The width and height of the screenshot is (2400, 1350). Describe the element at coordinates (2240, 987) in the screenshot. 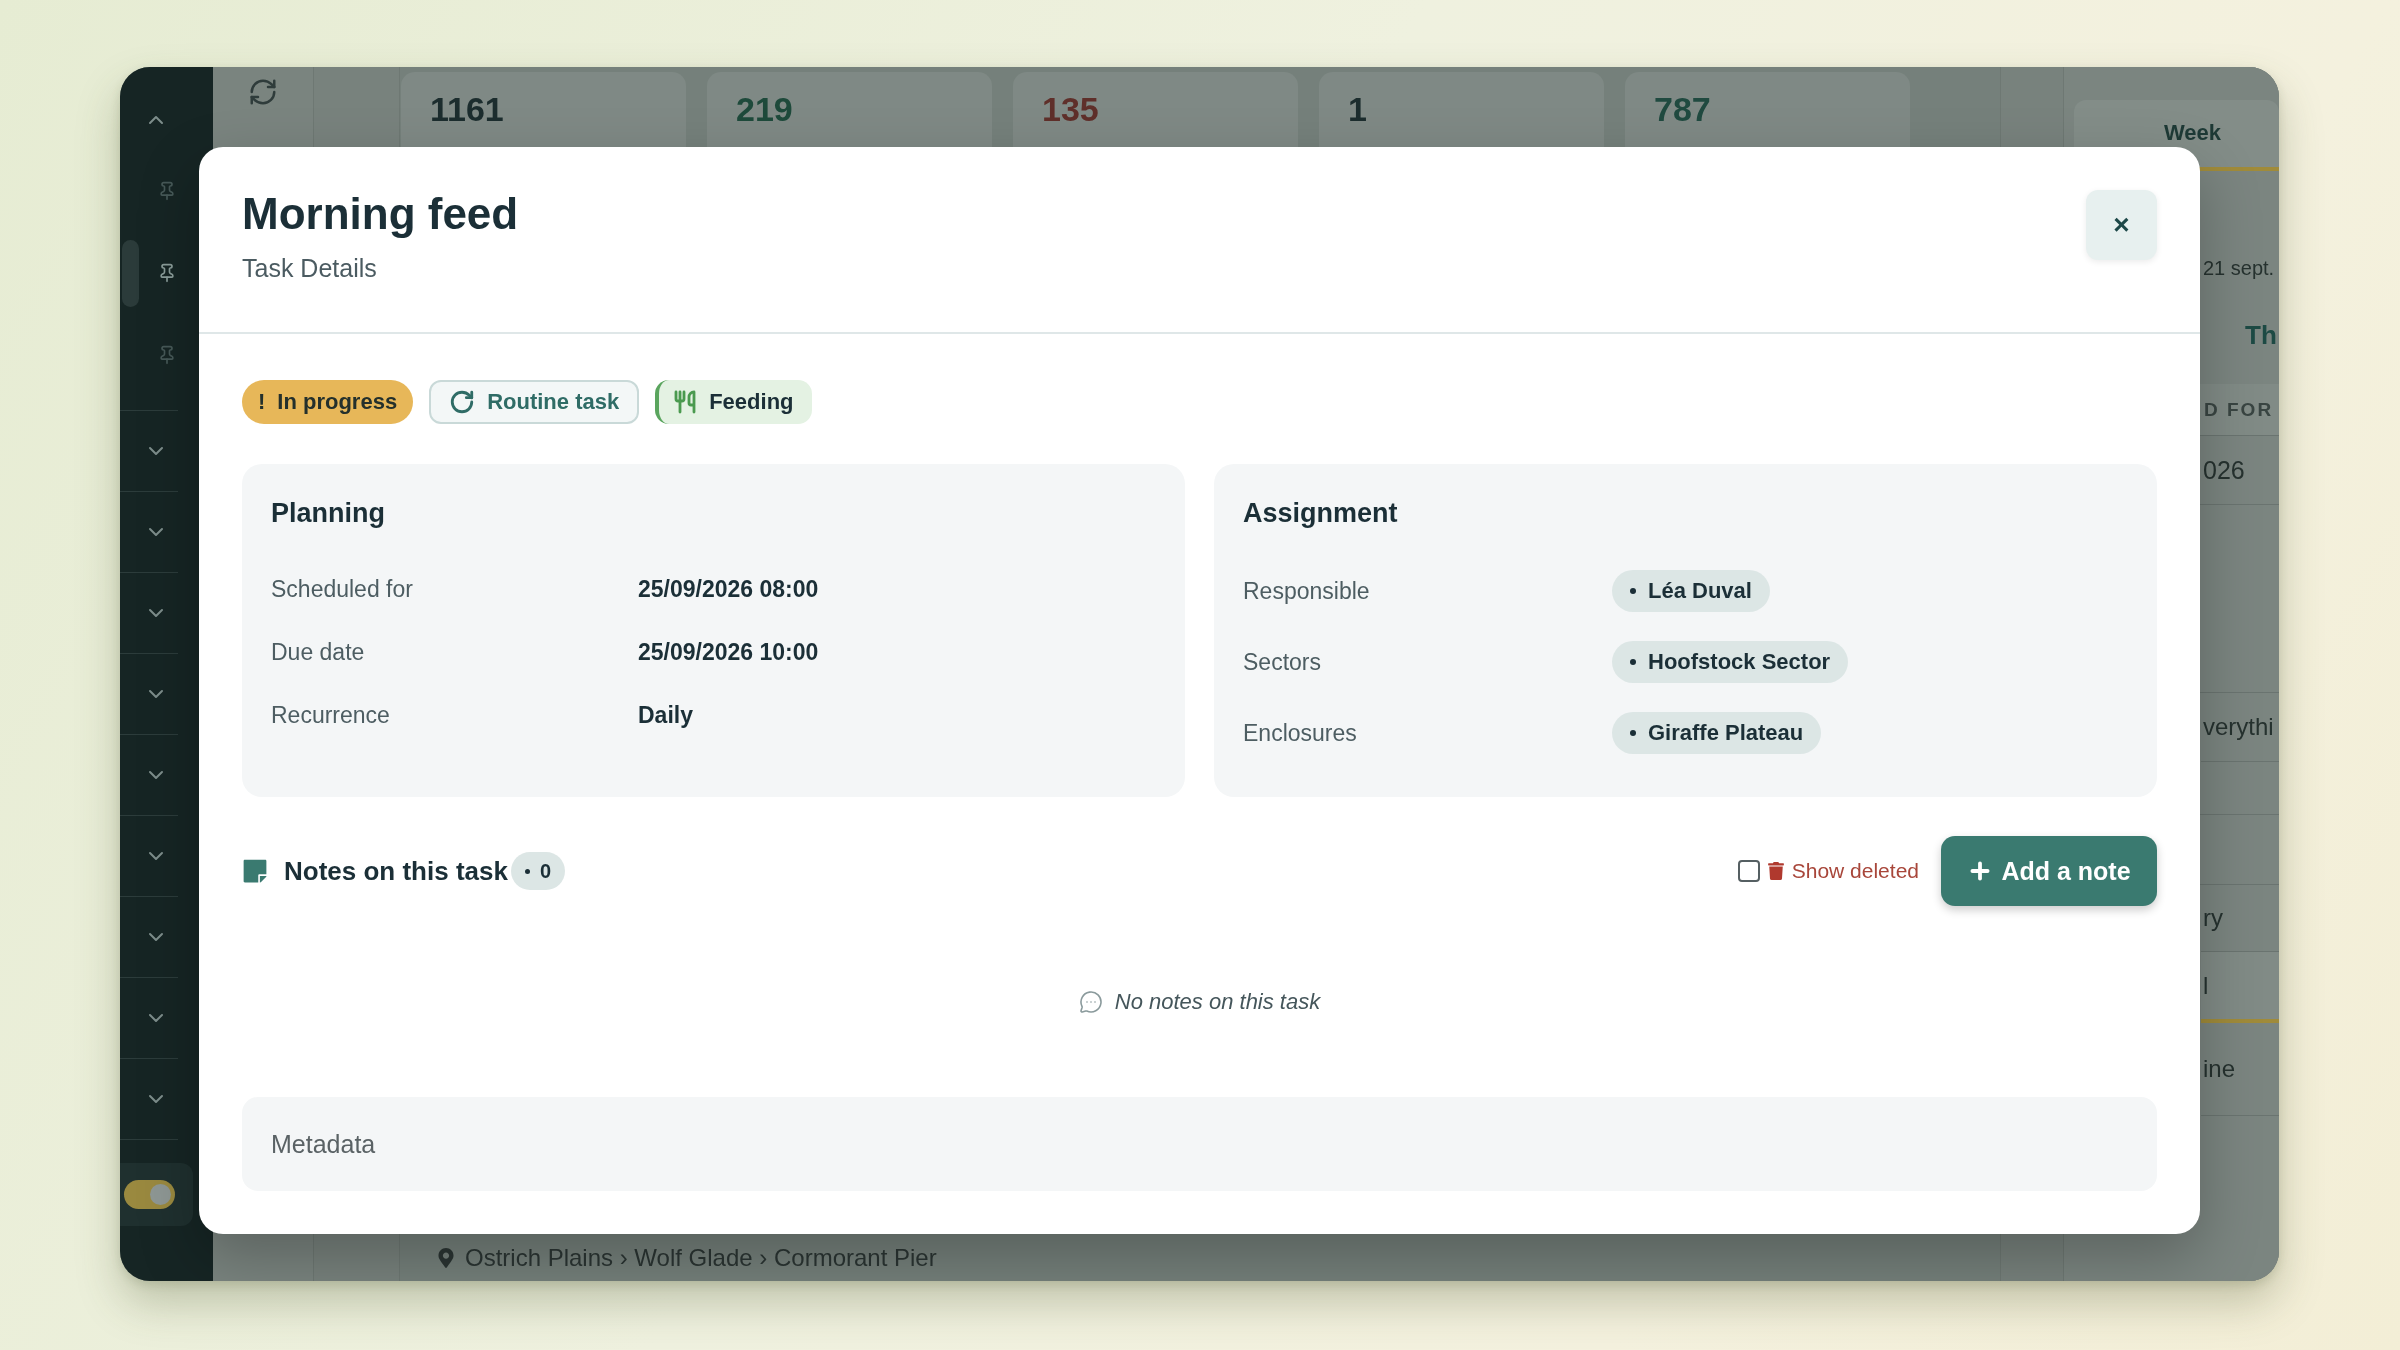

I see `filter-option: l` at that location.